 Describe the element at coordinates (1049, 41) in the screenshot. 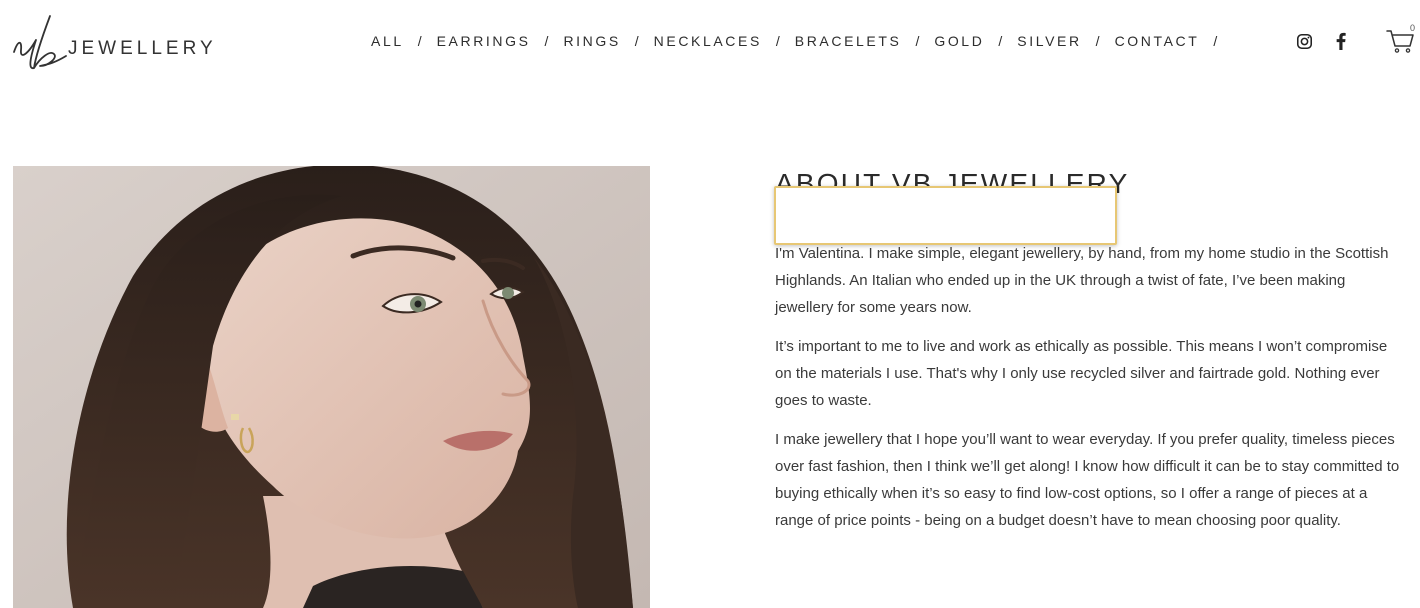

I see `nav-item-silver: SILVER` at that location.